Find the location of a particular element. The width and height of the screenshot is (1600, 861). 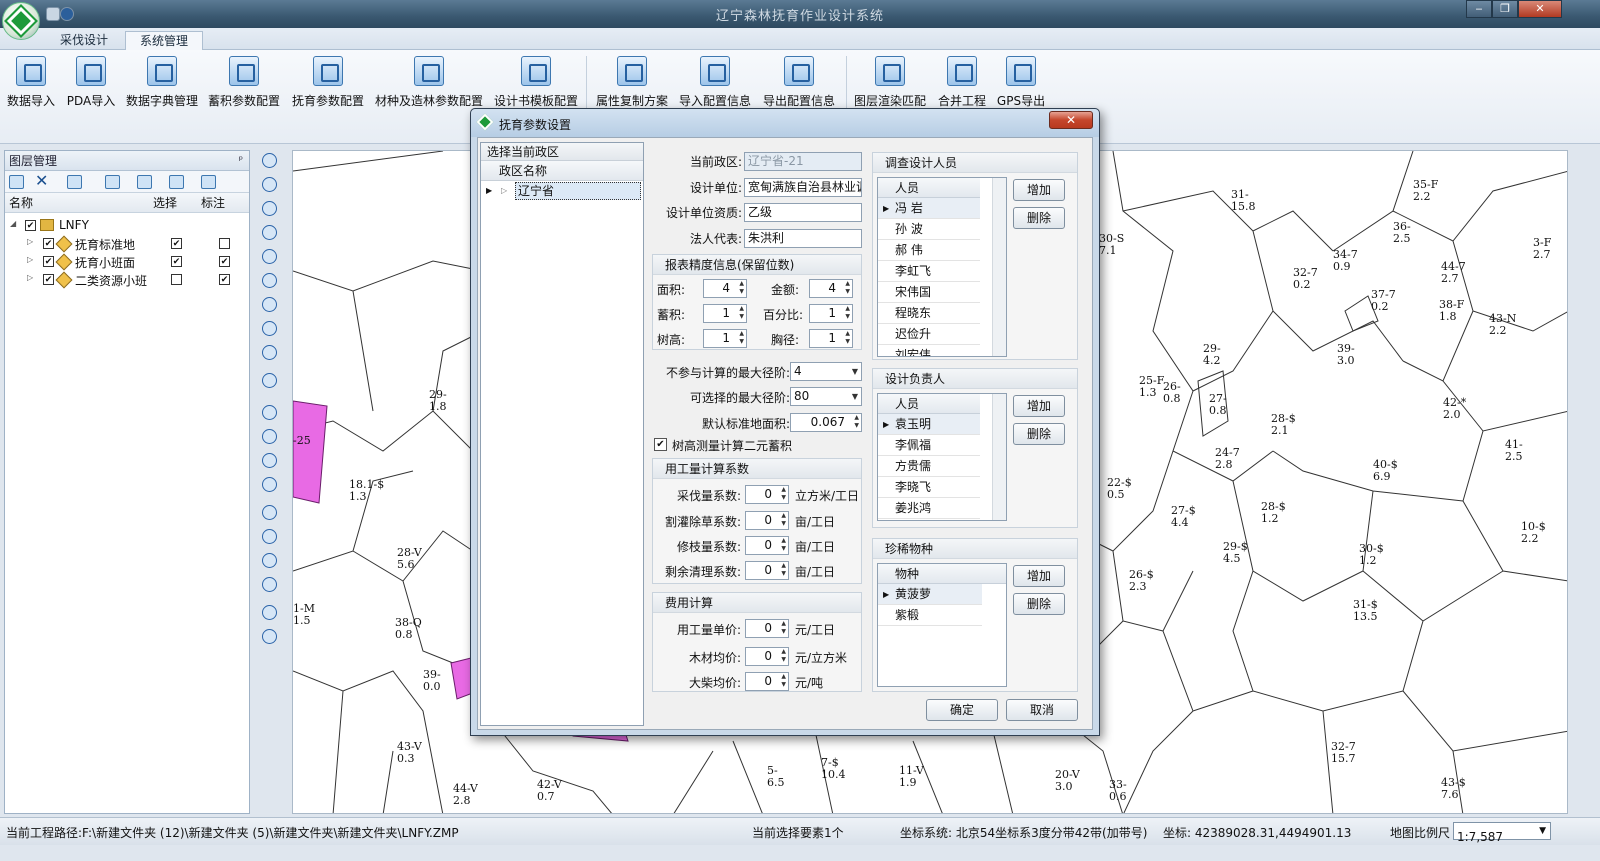

logging-coef-spinner: 0 is located at coordinates (767, 494).